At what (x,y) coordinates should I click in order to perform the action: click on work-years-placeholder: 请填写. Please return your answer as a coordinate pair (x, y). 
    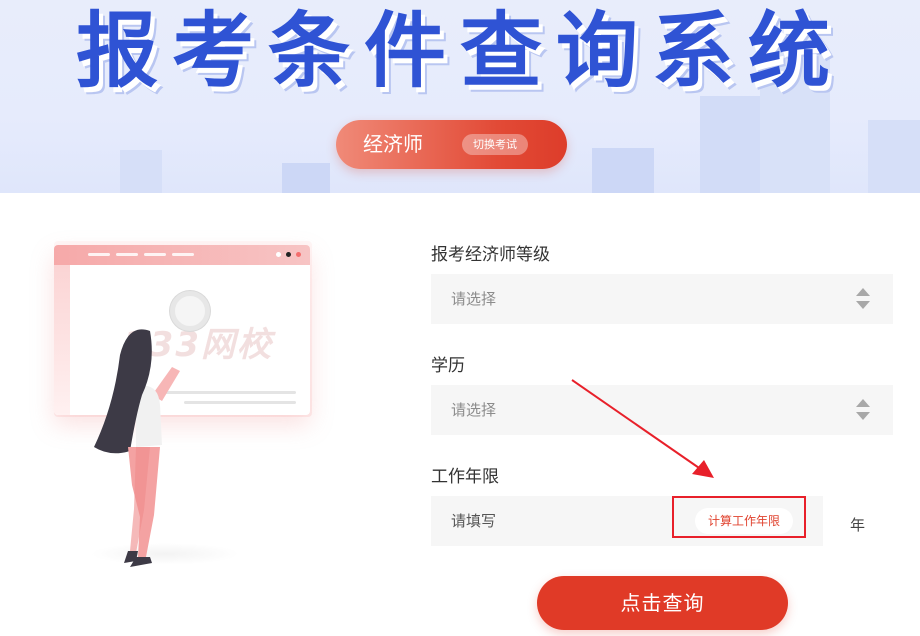
    Looking at the image, I should click on (474, 521).